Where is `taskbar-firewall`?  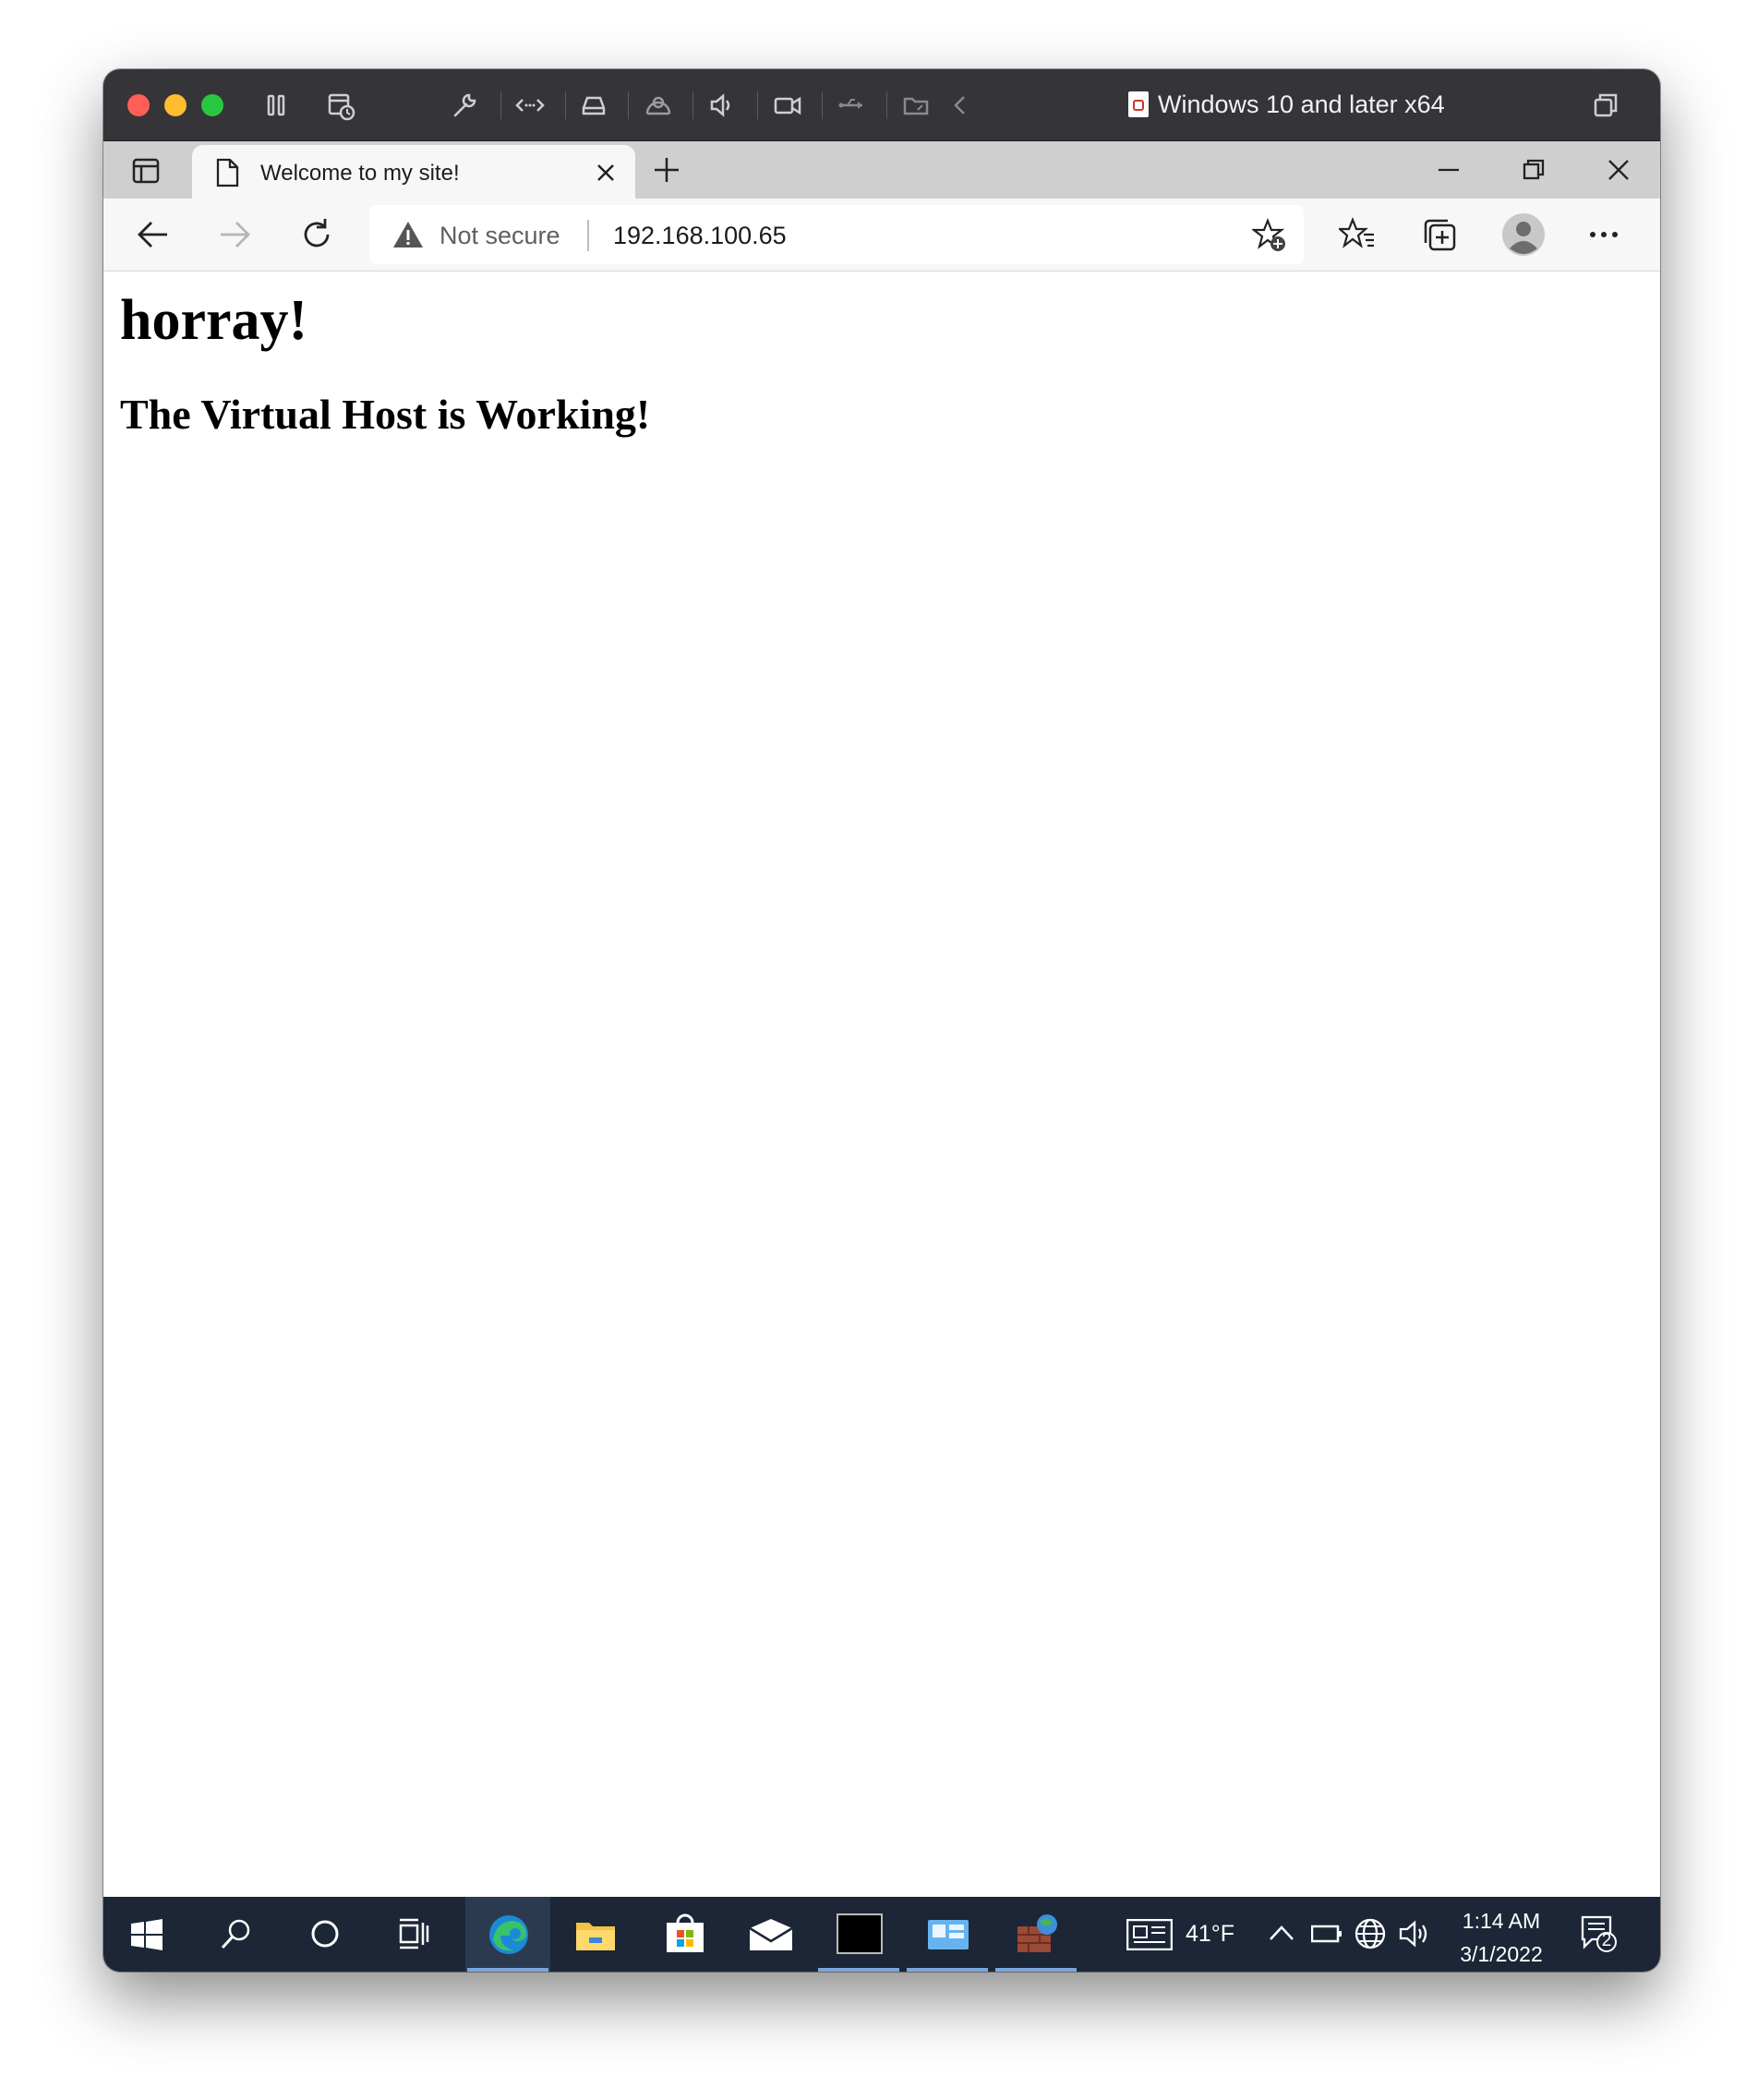
taskbar-firewall is located at coordinates (1036, 1935).